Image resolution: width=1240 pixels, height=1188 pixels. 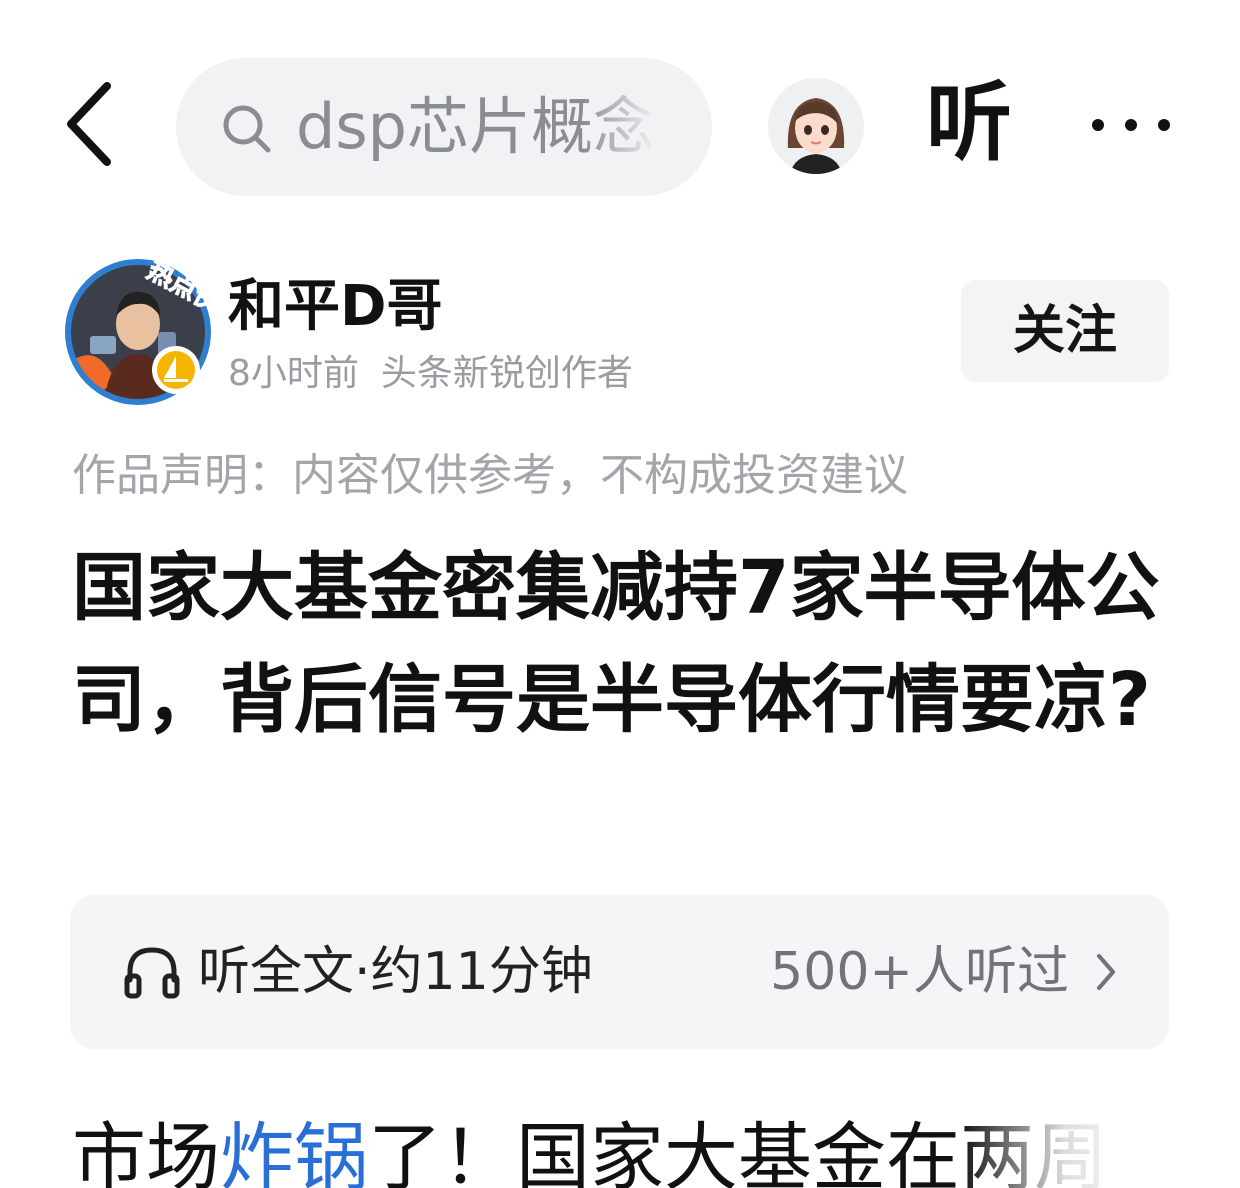 What do you see at coordinates (490, 475) in the screenshot?
I see `content-disclaimer: 作品声明：内容仅供参考，不构成投资建议` at bounding box center [490, 475].